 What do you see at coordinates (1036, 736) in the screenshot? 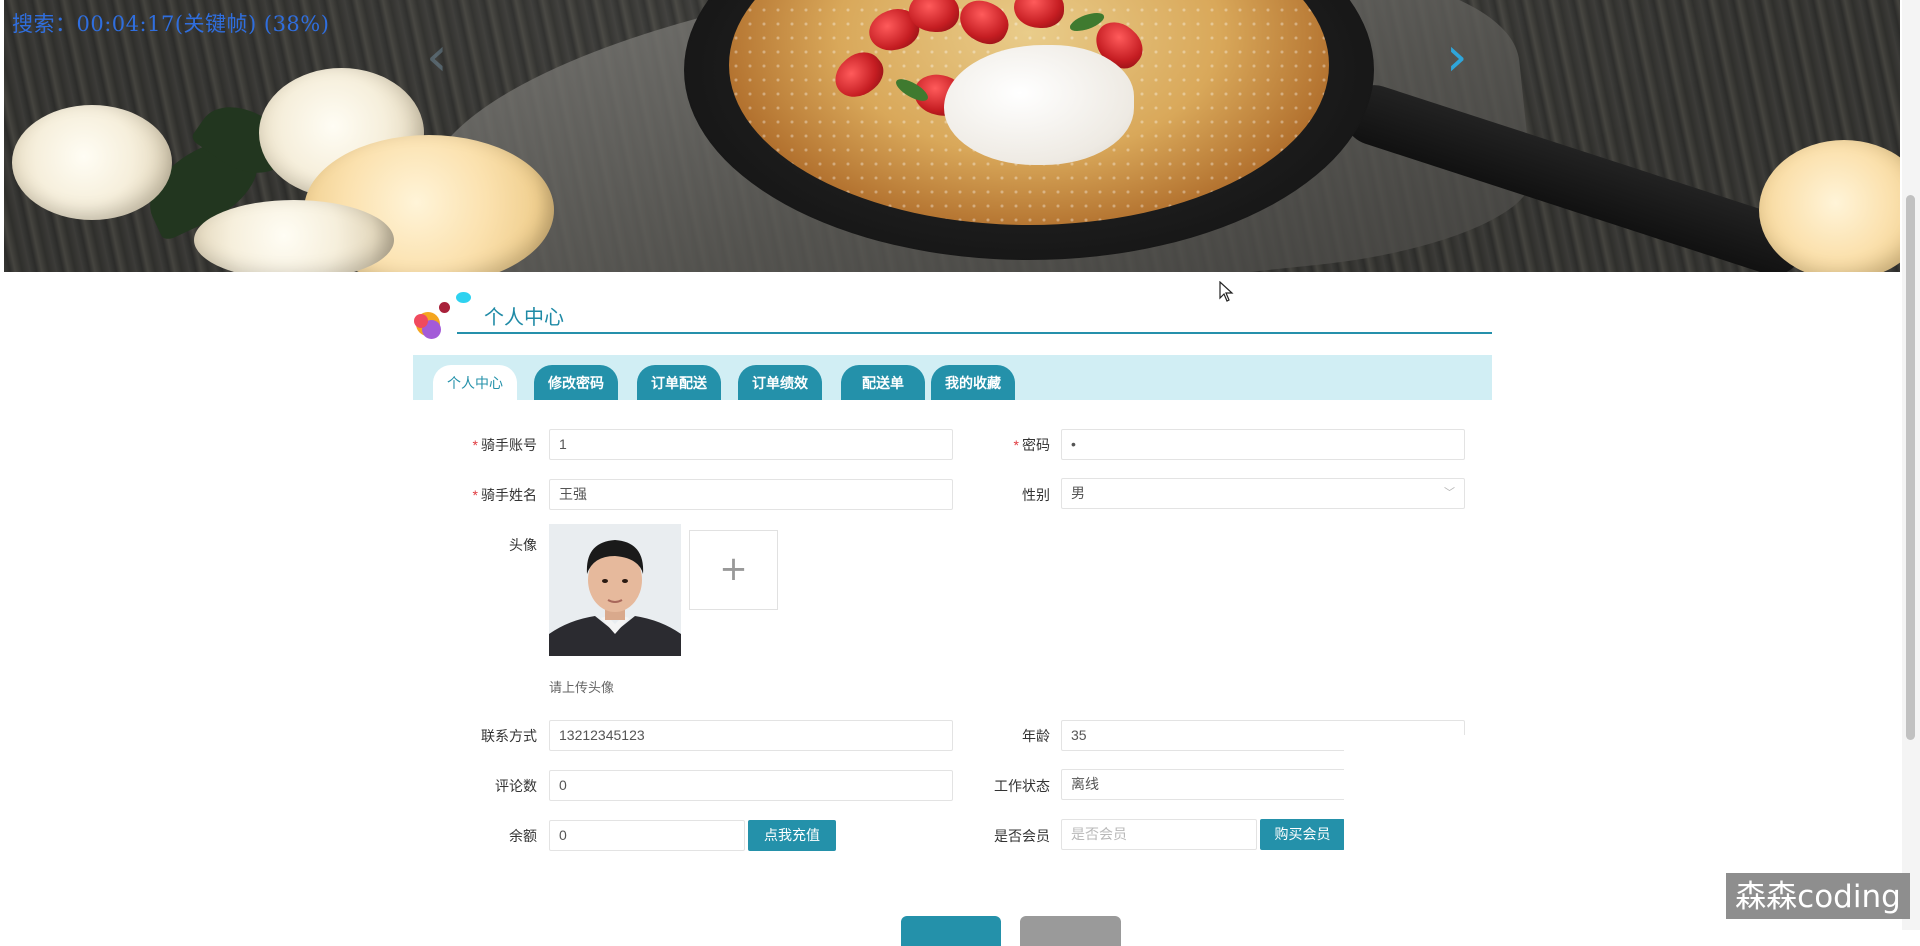
I see `age-label: 年龄` at bounding box center [1036, 736].